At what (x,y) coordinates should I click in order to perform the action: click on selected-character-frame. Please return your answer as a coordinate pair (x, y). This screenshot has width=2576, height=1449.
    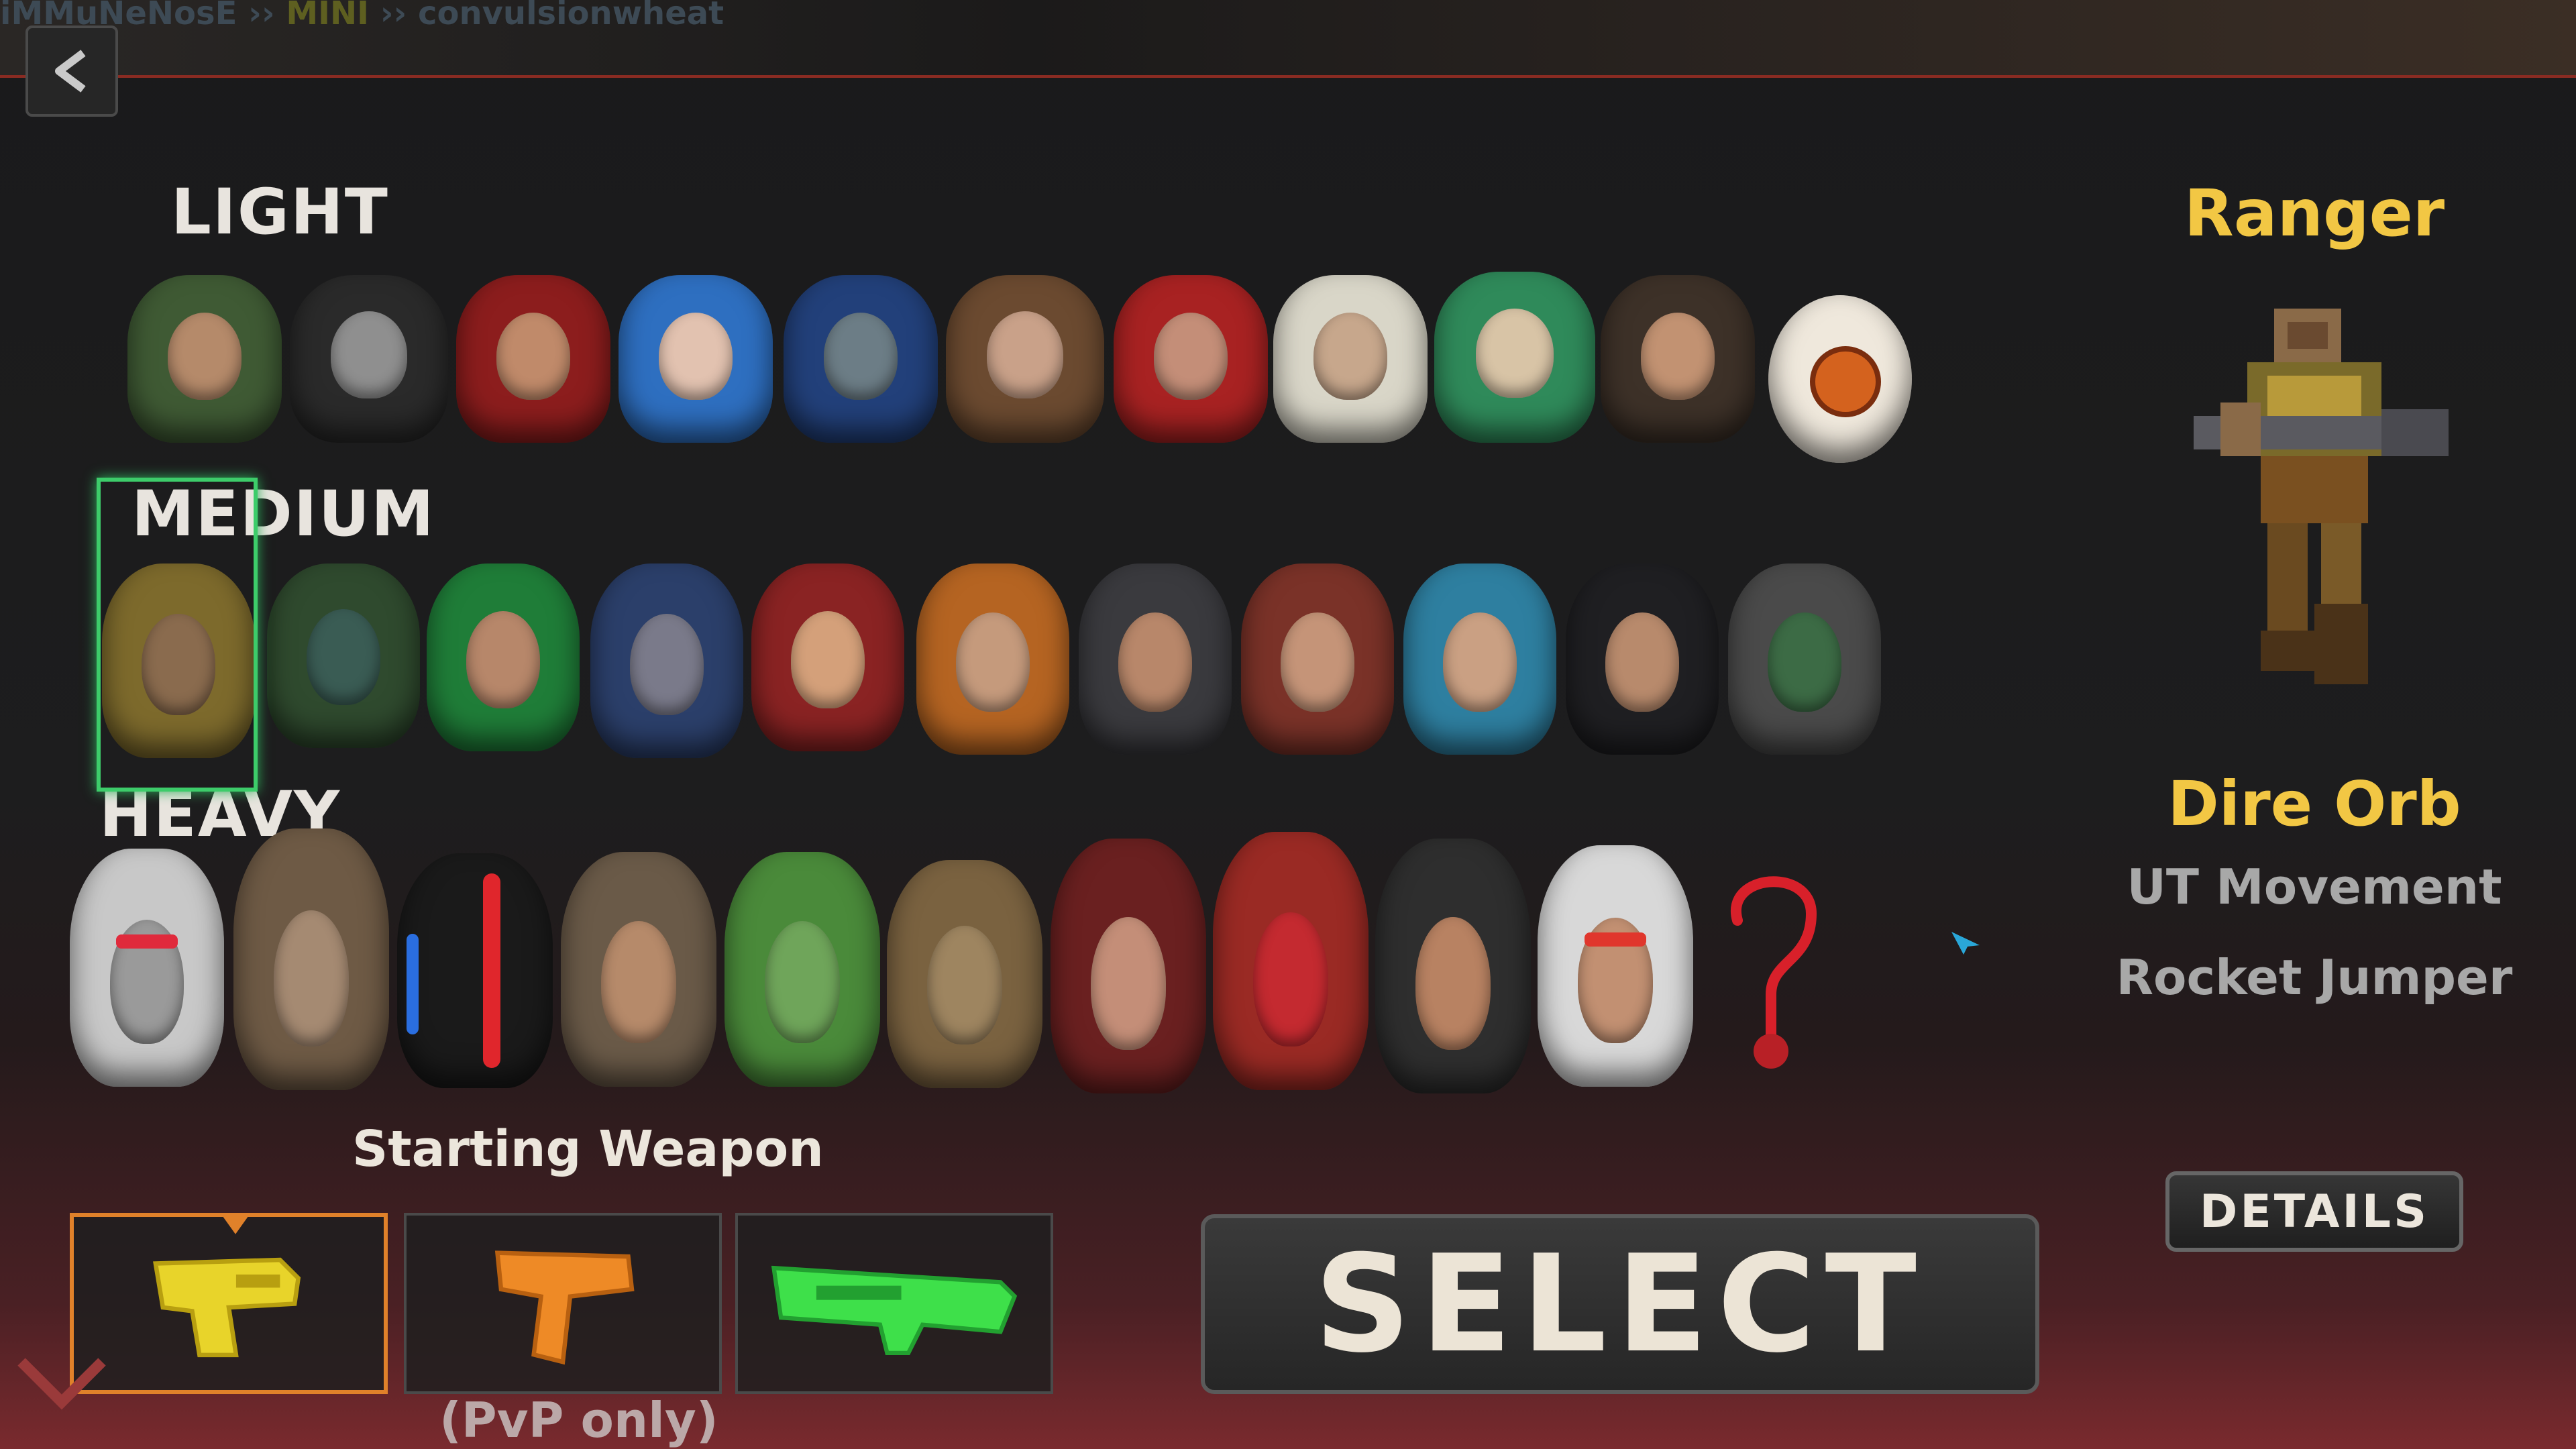
    Looking at the image, I should click on (177, 635).